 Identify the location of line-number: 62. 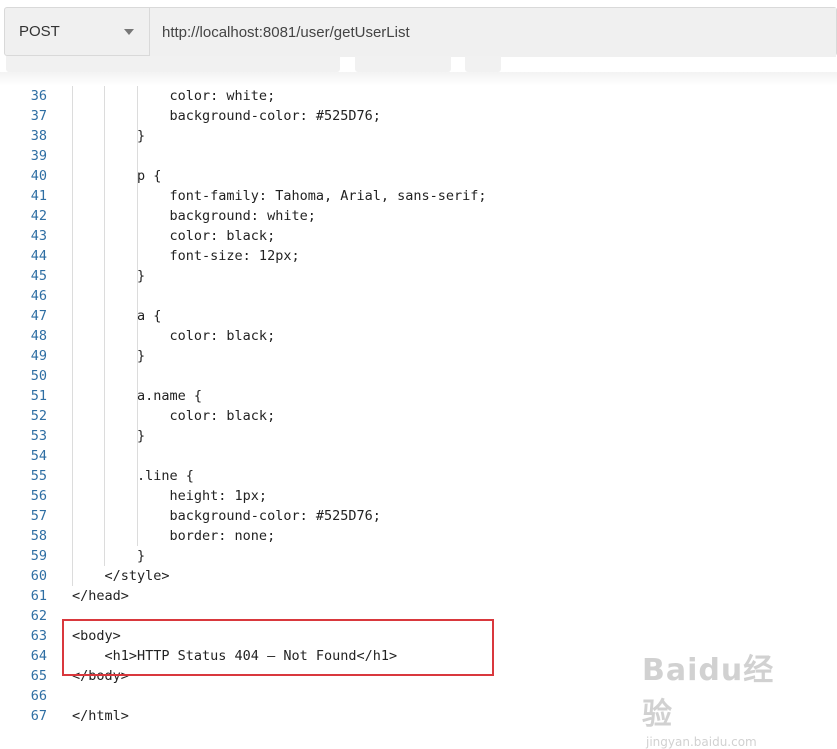
(38, 616).